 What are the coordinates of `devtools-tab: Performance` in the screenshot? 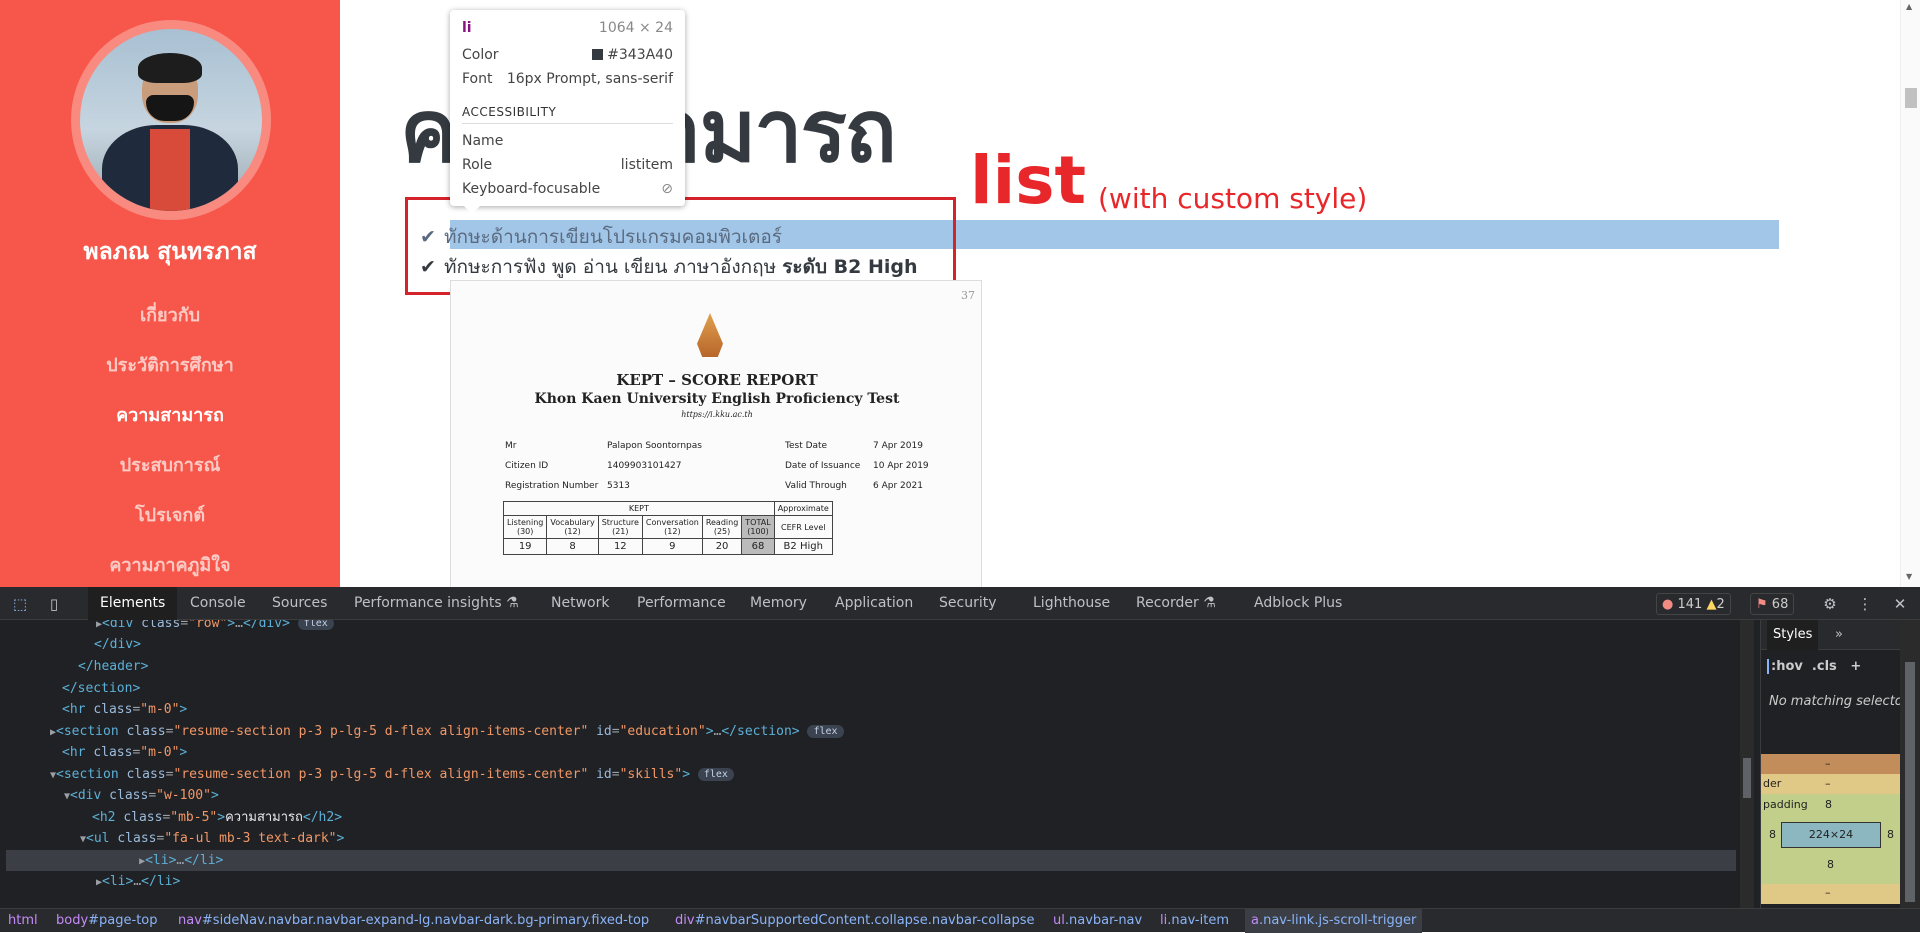 It's located at (681, 603).